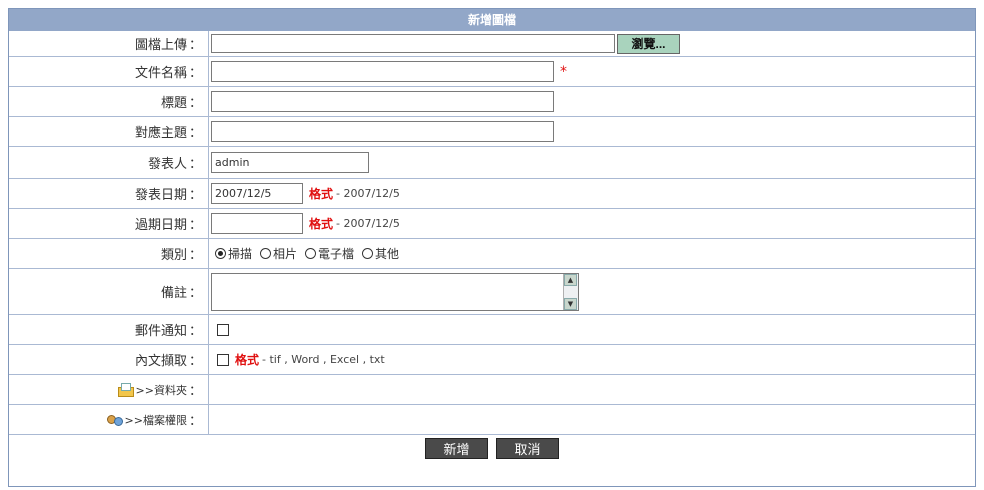 Image resolution: width=984 pixels, height=490 pixels. What do you see at coordinates (563, 71) in the screenshot?
I see `required-mark: *` at bounding box center [563, 71].